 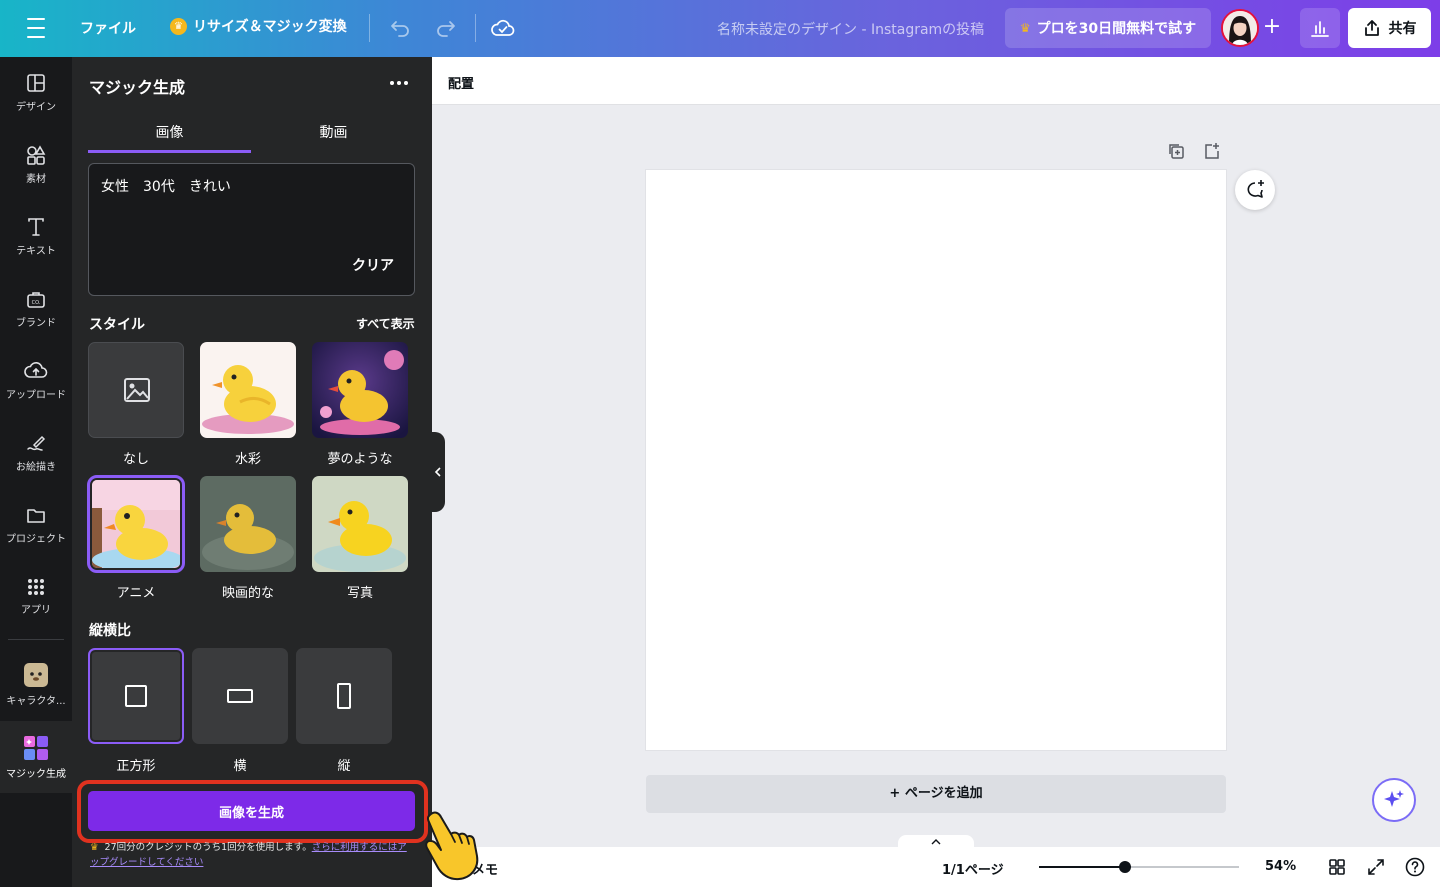 I want to click on duck-watercolor-image, so click(x=248, y=390).